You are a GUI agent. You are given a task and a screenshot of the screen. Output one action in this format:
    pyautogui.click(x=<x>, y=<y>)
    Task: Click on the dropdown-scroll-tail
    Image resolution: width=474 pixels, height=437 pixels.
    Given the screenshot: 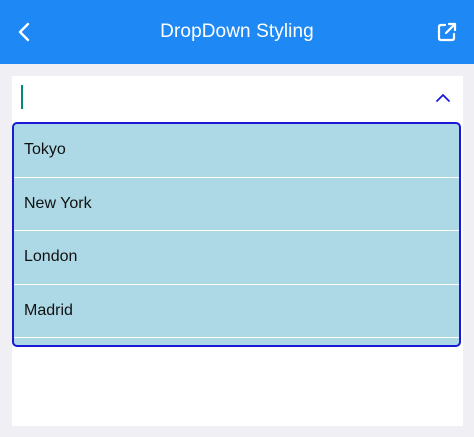 What is the action you would take?
    pyautogui.click(x=236, y=341)
    